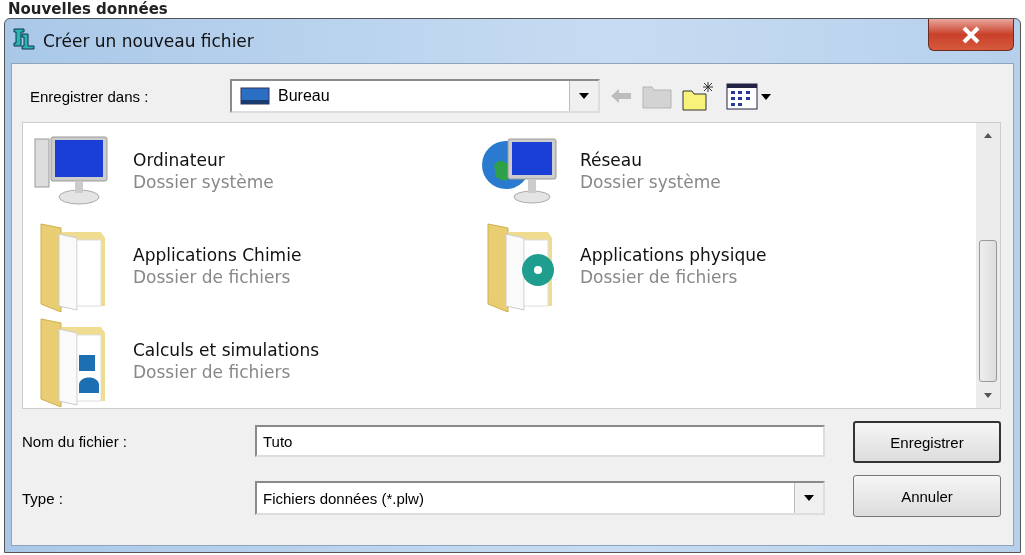  I want to click on file-name: Calculs et simulations, so click(226, 349).